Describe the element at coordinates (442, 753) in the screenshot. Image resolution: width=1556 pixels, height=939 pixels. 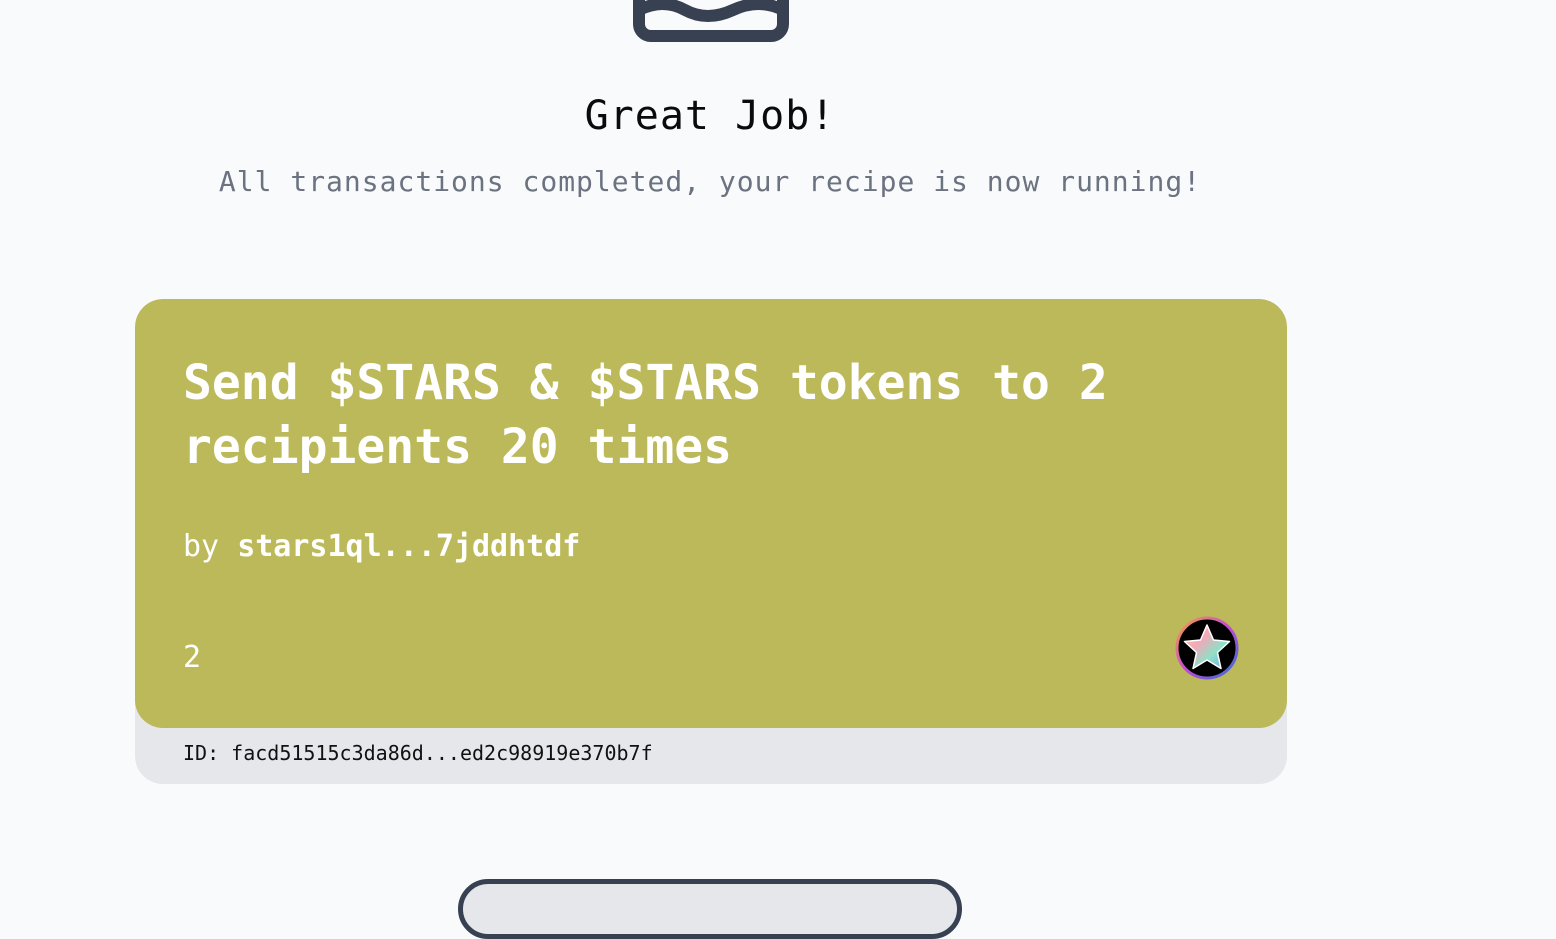
I see `recipe-id-value: facd51515c3da86d...ed2c98919e370b7f` at that location.